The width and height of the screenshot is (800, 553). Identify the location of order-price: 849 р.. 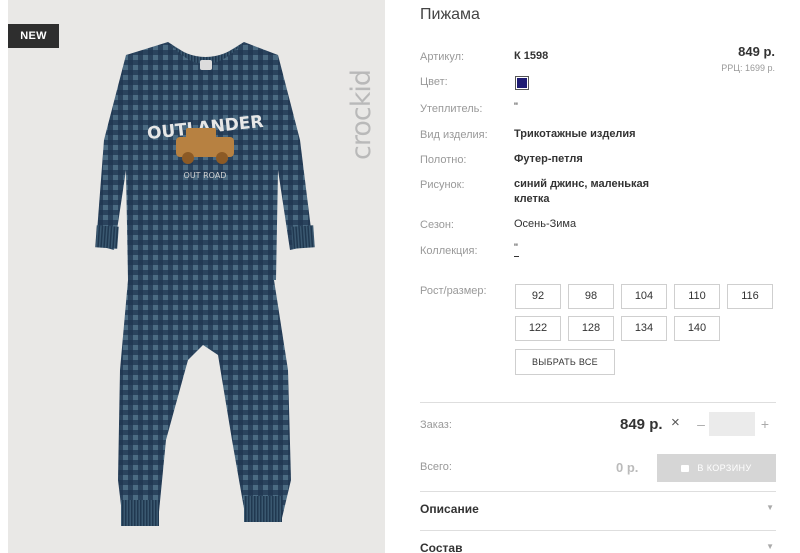
(641, 424).